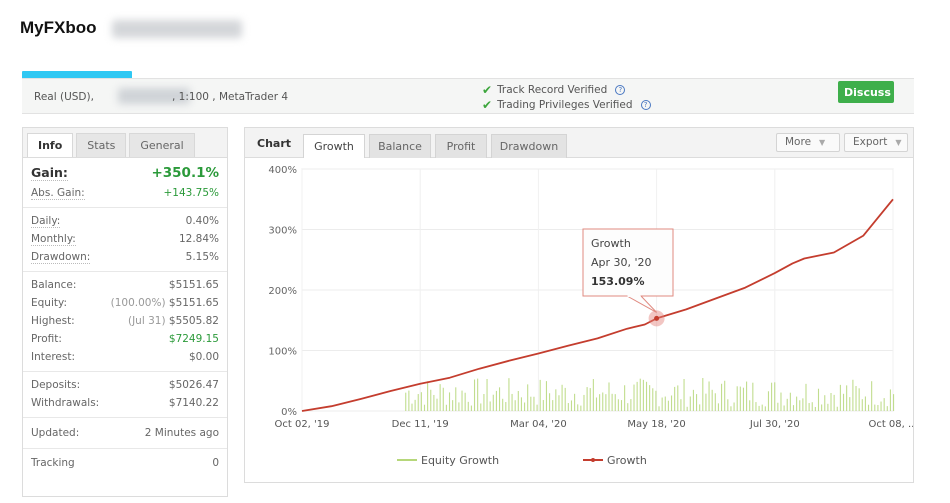 The width and height of the screenshot is (950, 503). I want to click on track-record-label: Track Record Verified, so click(552, 90).